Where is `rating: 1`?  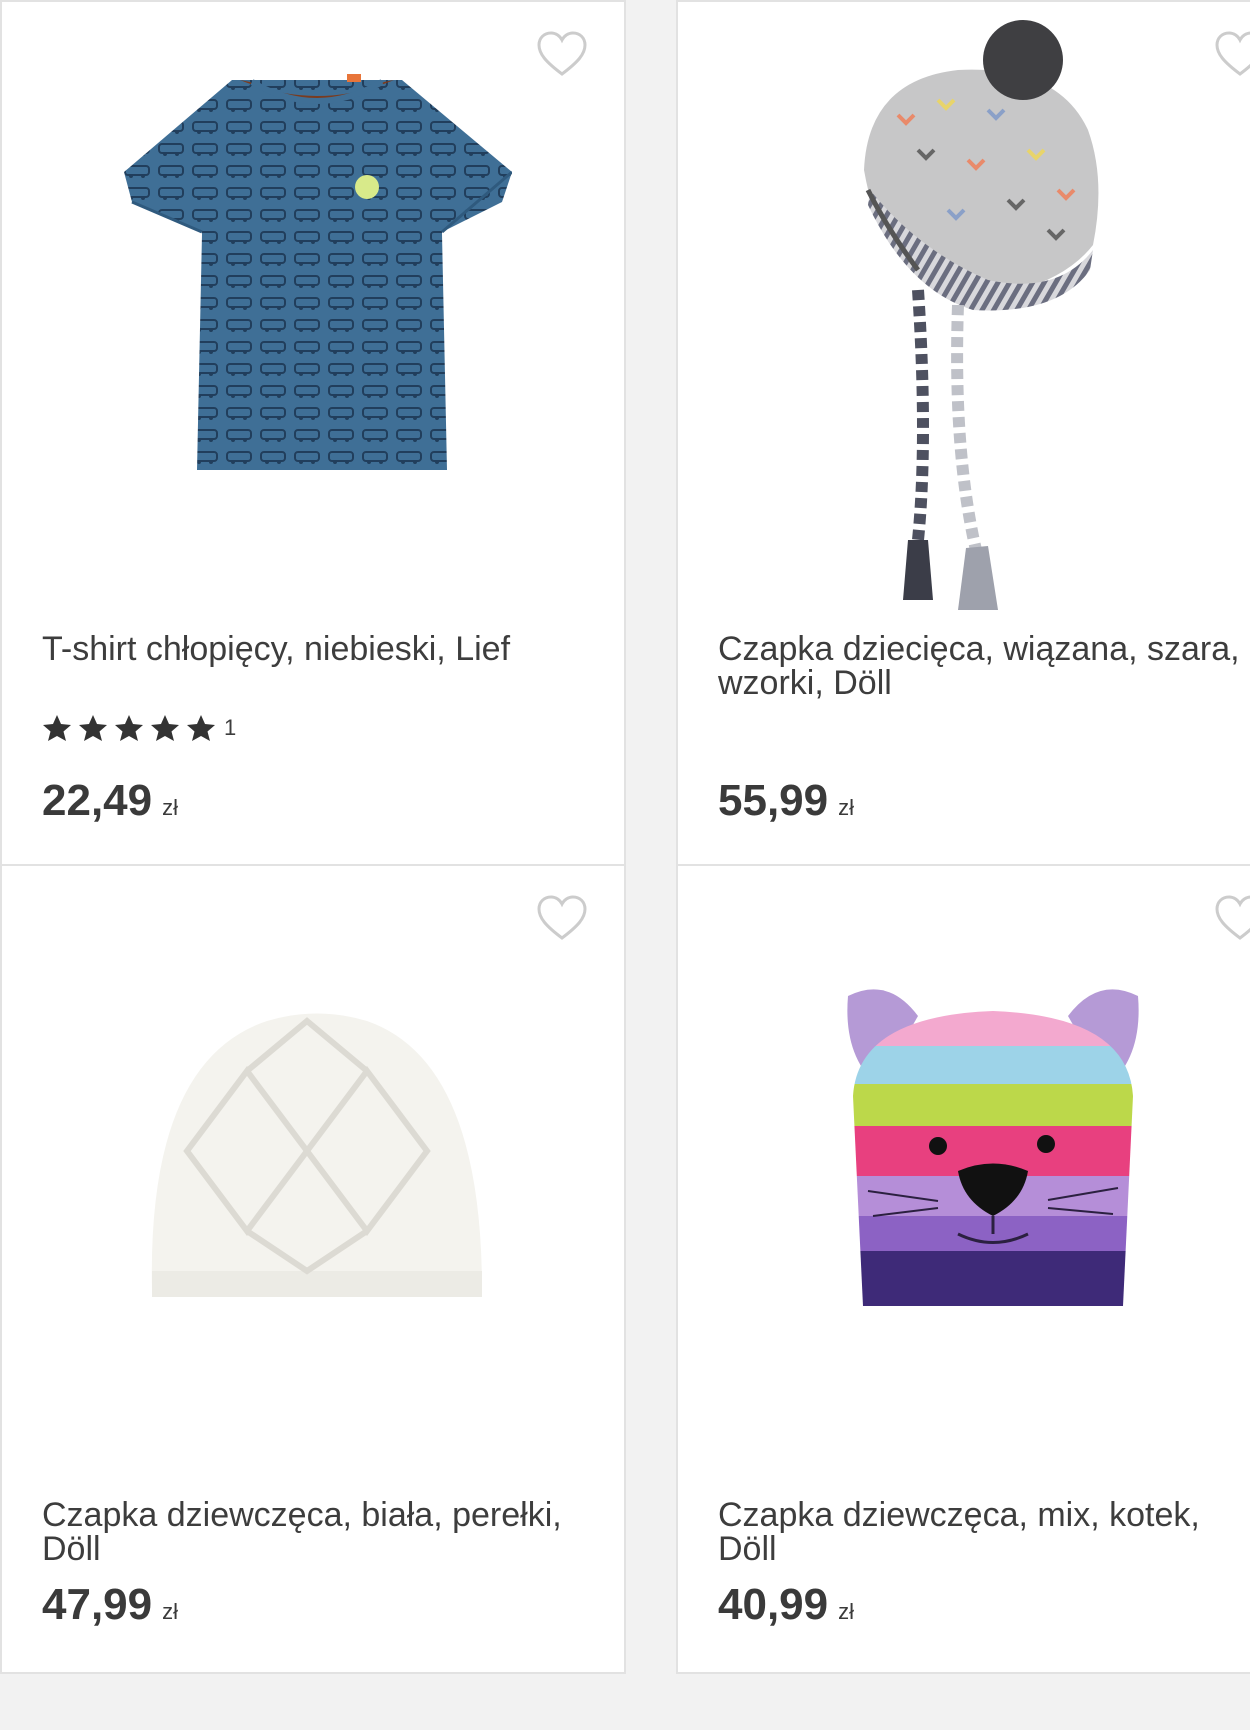
rating: 1 is located at coordinates (139, 728).